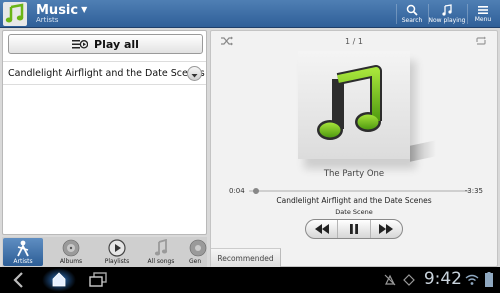 Image resolution: width=500 pixels, height=293 pixels. I want to click on fast-forward-icon, so click(386, 229).